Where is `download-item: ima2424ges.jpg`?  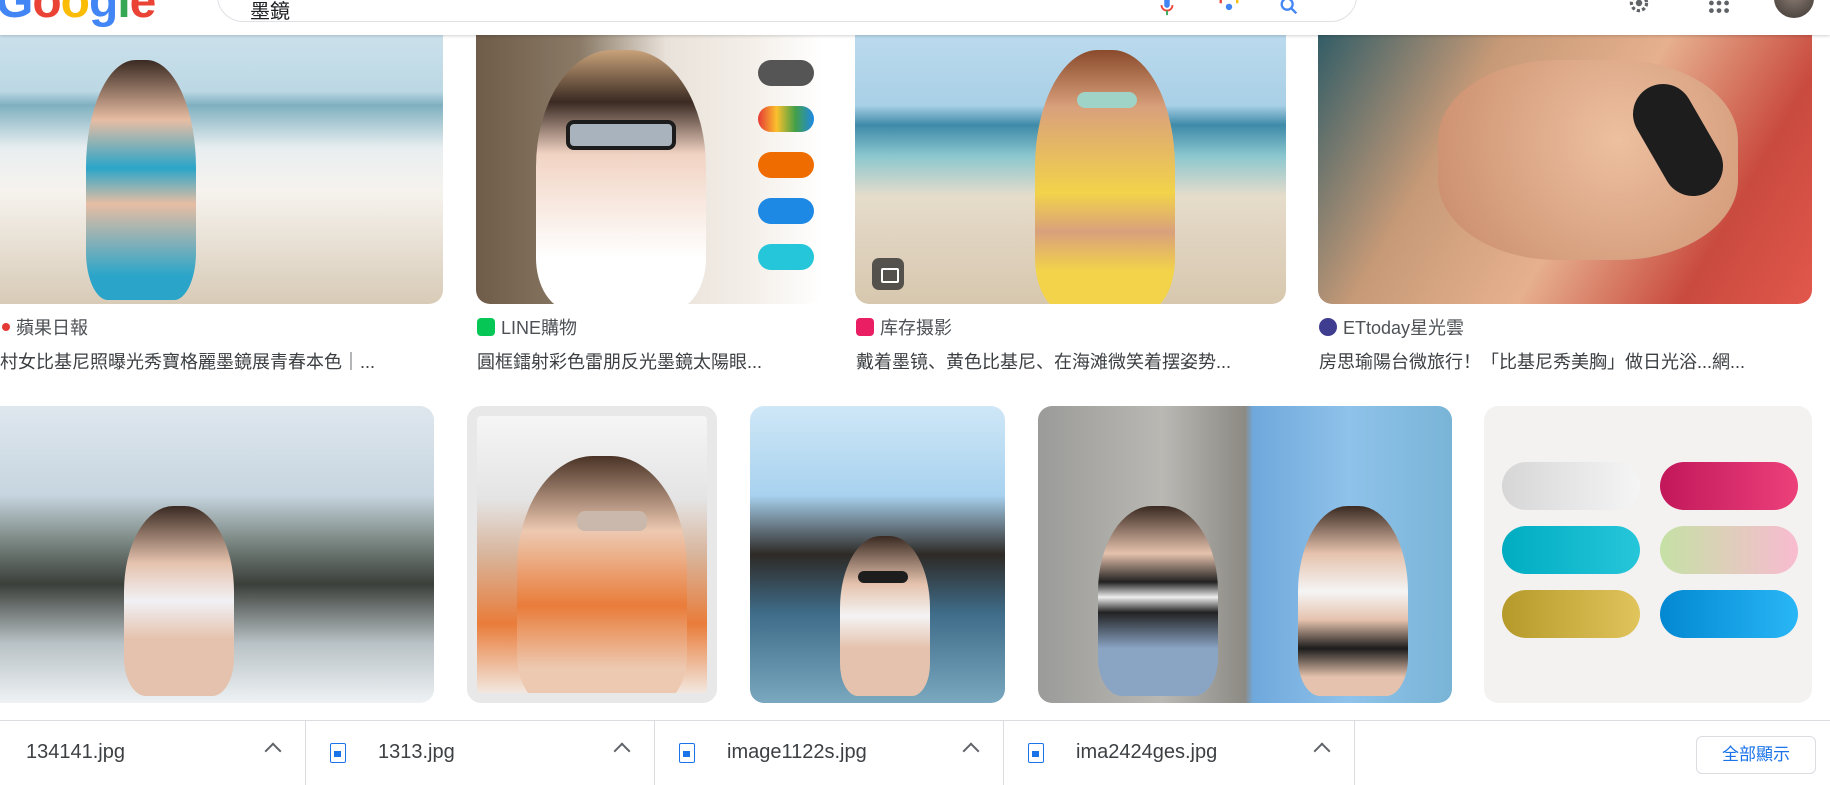 download-item: ima2424ges.jpg is located at coordinates (1179, 753).